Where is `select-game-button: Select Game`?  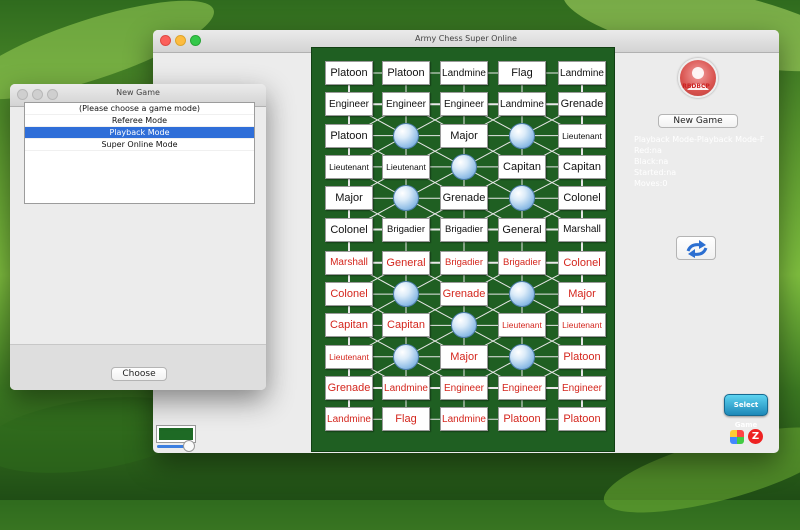 select-game-button: Select Game is located at coordinates (746, 411).